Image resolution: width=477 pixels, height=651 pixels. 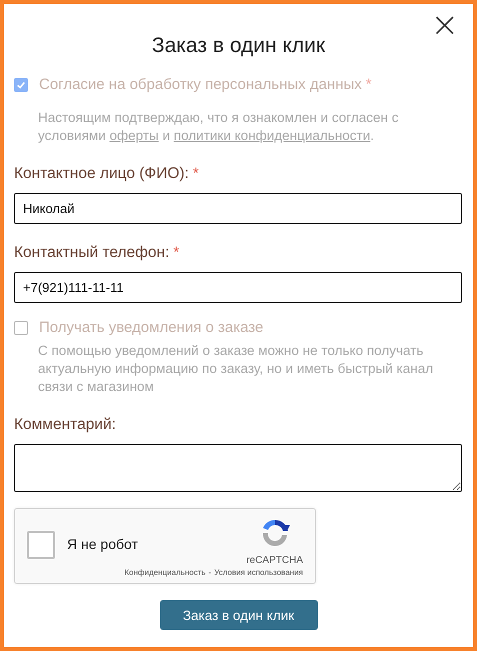 I want to click on notifications-description: С помощью уведомлений о заказе можно не только получать актуальную информацию по заказу, но и иметь быстрый канал связи с магазином, so click(x=236, y=369).